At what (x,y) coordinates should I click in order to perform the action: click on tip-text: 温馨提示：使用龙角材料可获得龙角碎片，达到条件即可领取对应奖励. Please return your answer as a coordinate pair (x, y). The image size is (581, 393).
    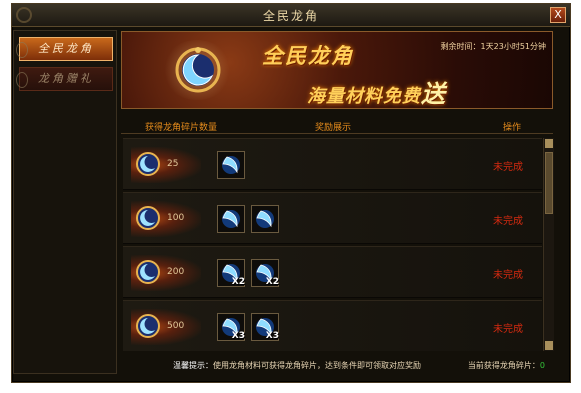
    Looking at the image, I should click on (297, 365).